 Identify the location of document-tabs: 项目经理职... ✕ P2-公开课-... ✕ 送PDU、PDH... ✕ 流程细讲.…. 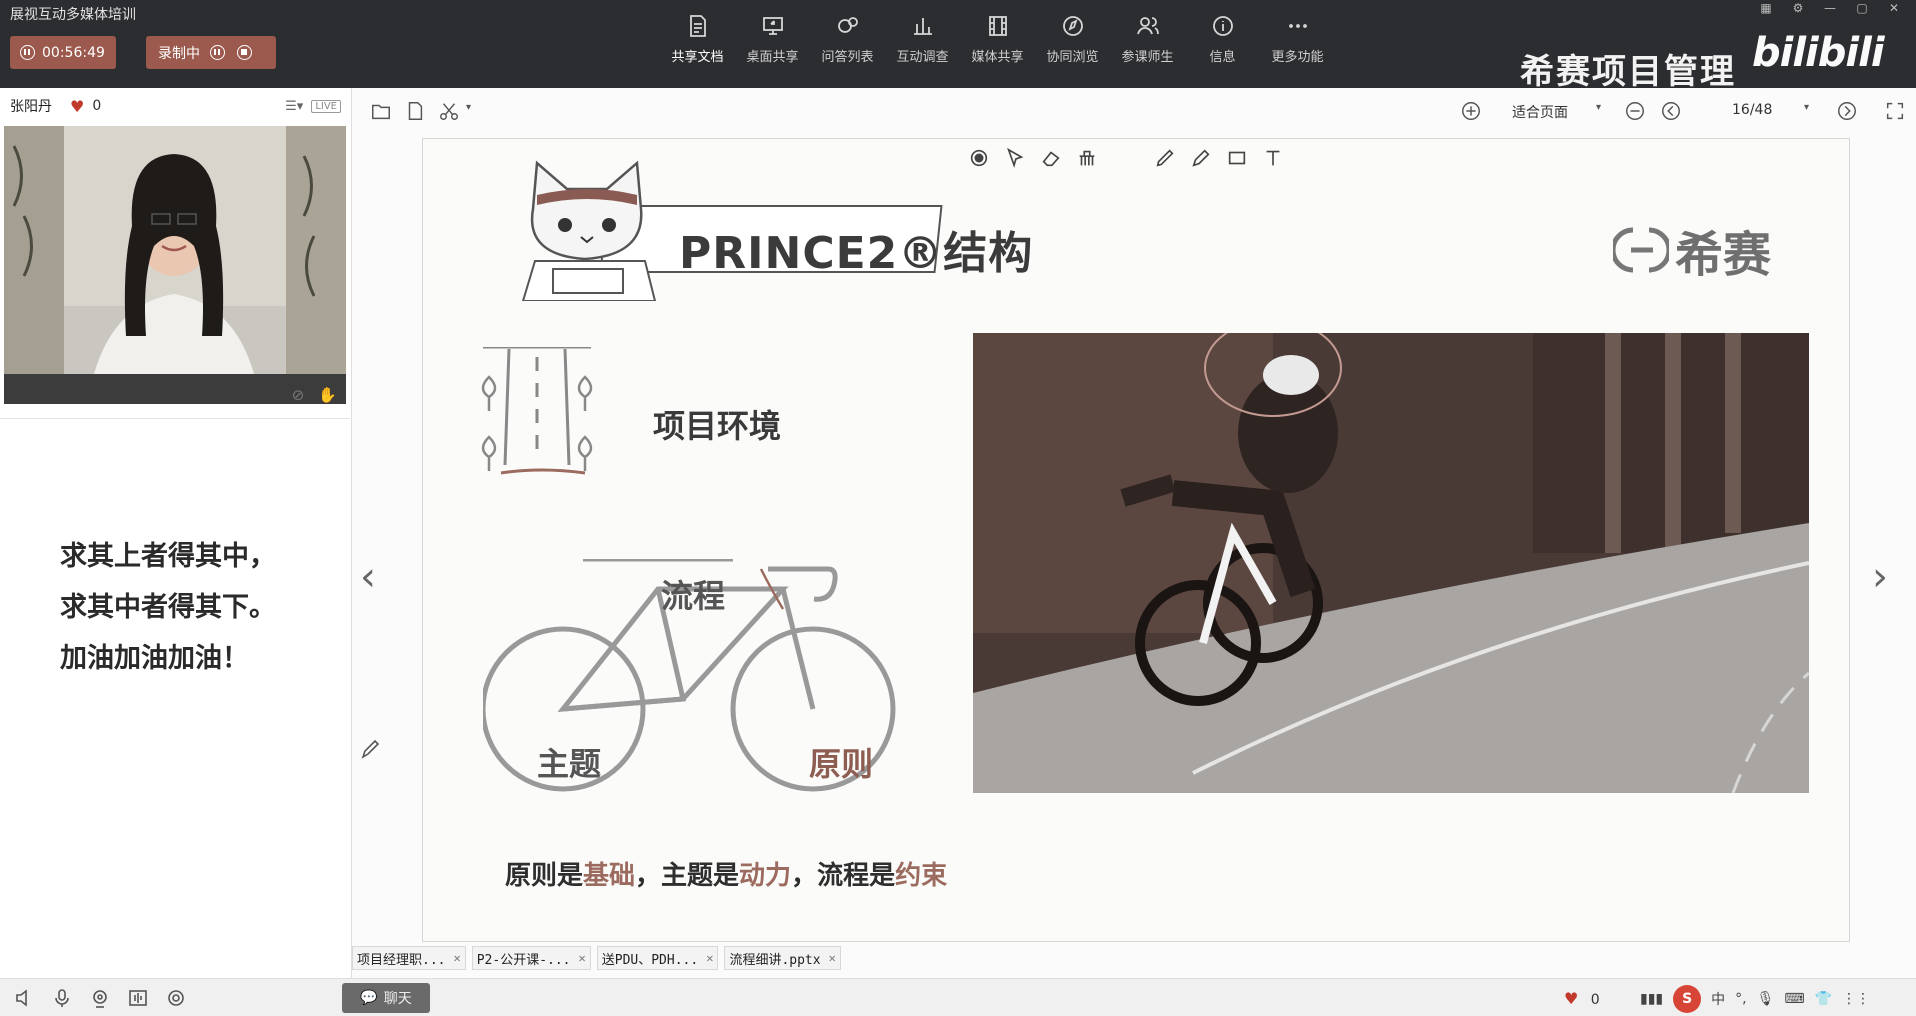
(599, 958).